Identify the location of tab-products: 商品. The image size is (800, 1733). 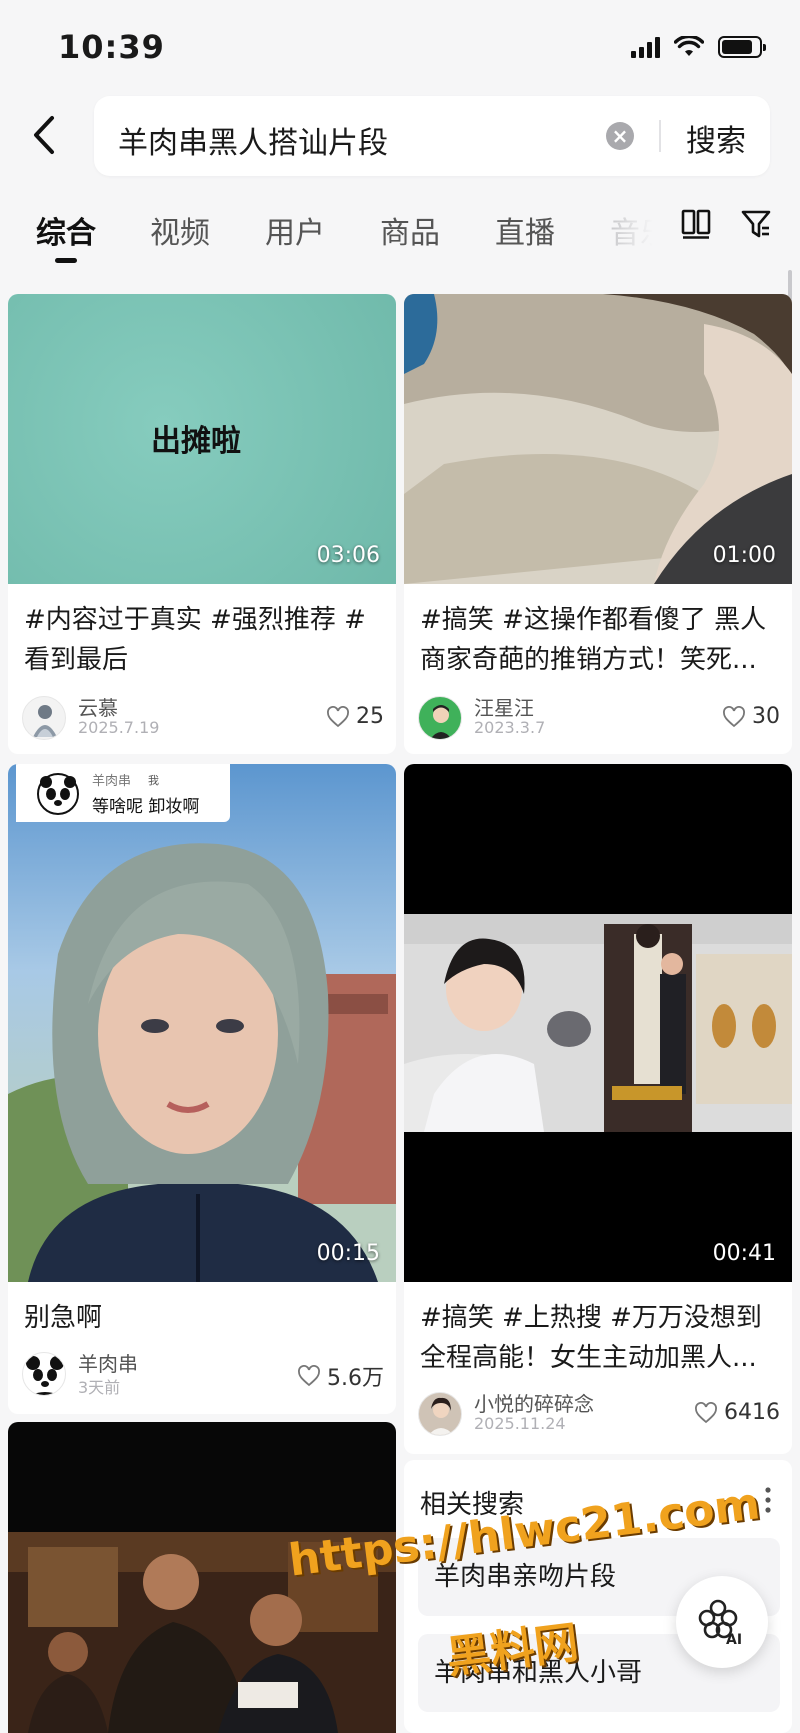
(410, 230).